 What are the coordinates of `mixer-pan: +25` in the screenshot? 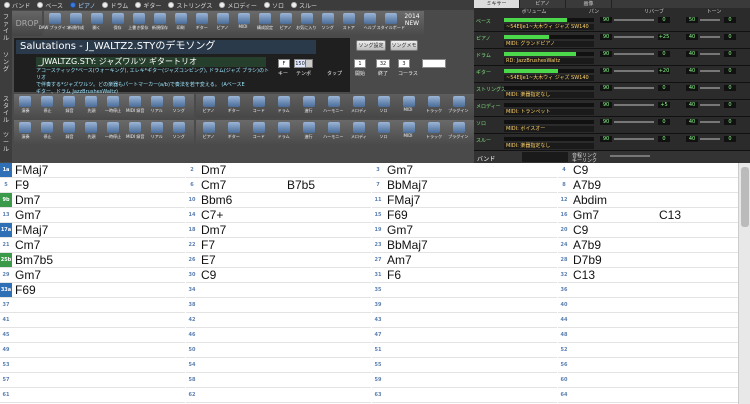 It's located at (664, 37).